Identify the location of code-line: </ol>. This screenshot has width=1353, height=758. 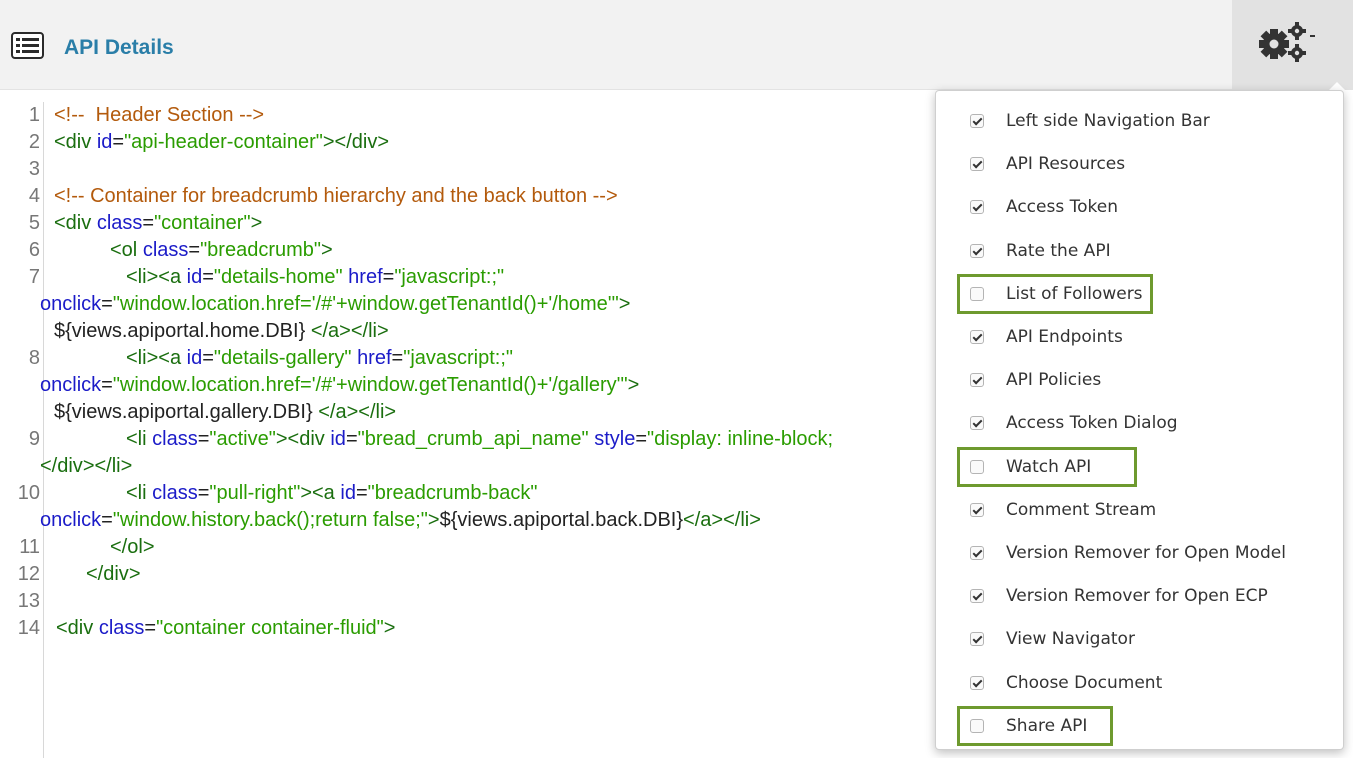
(132, 547).